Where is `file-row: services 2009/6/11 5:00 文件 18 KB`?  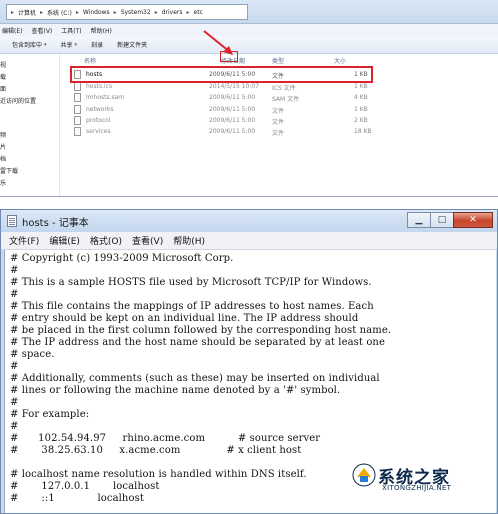 file-row: services 2009/6/11 5:00 文件 18 KB is located at coordinates (222, 131).